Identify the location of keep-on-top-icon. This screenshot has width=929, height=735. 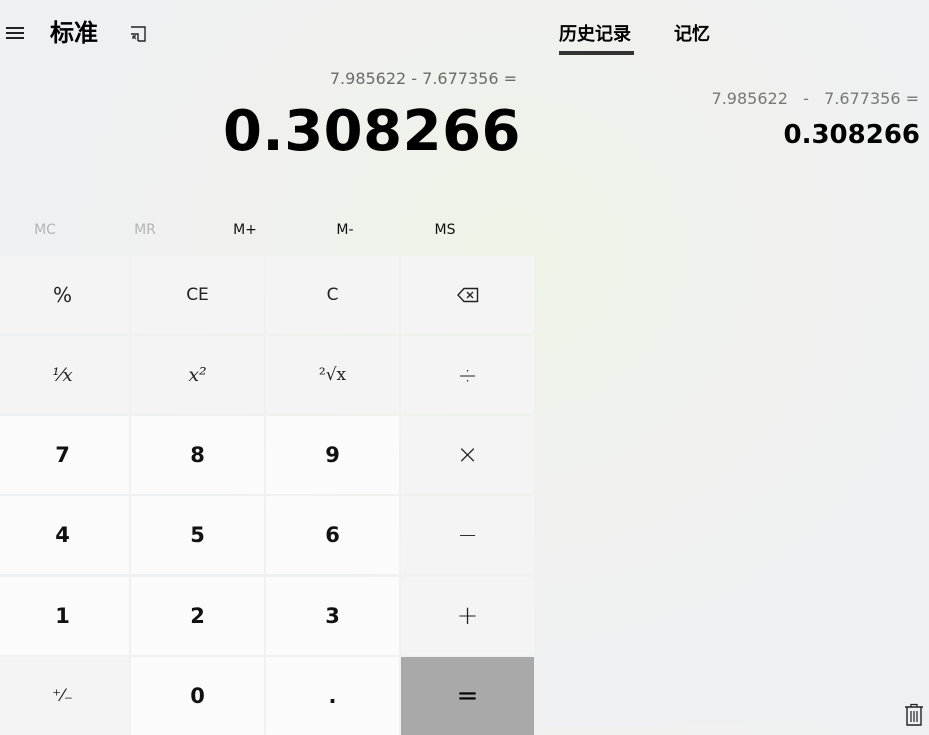
(138, 34).